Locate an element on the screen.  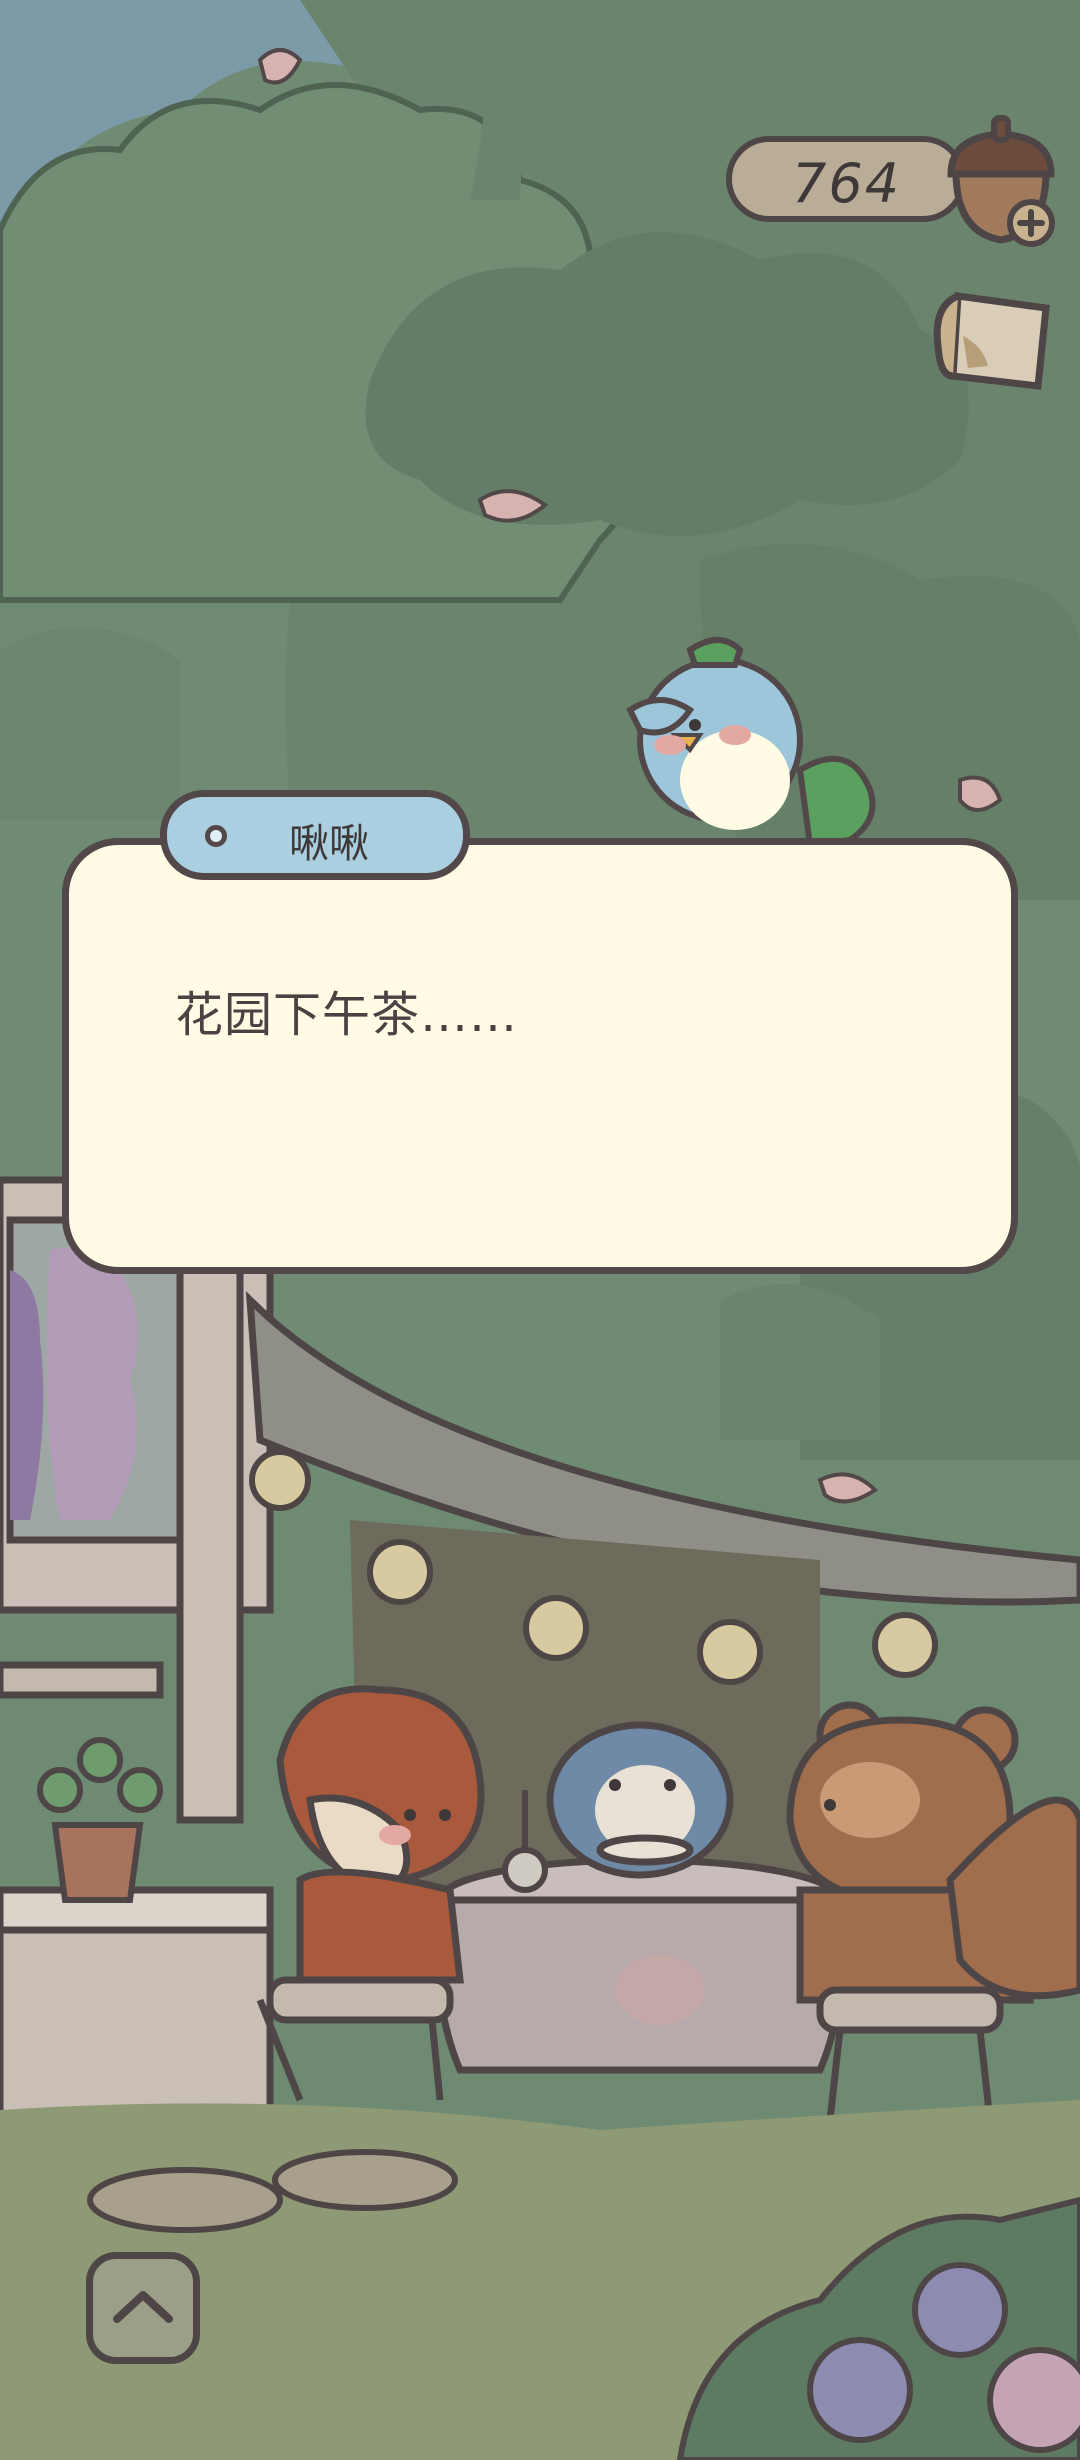
speaker-name: 啾啾 is located at coordinates (329, 844).